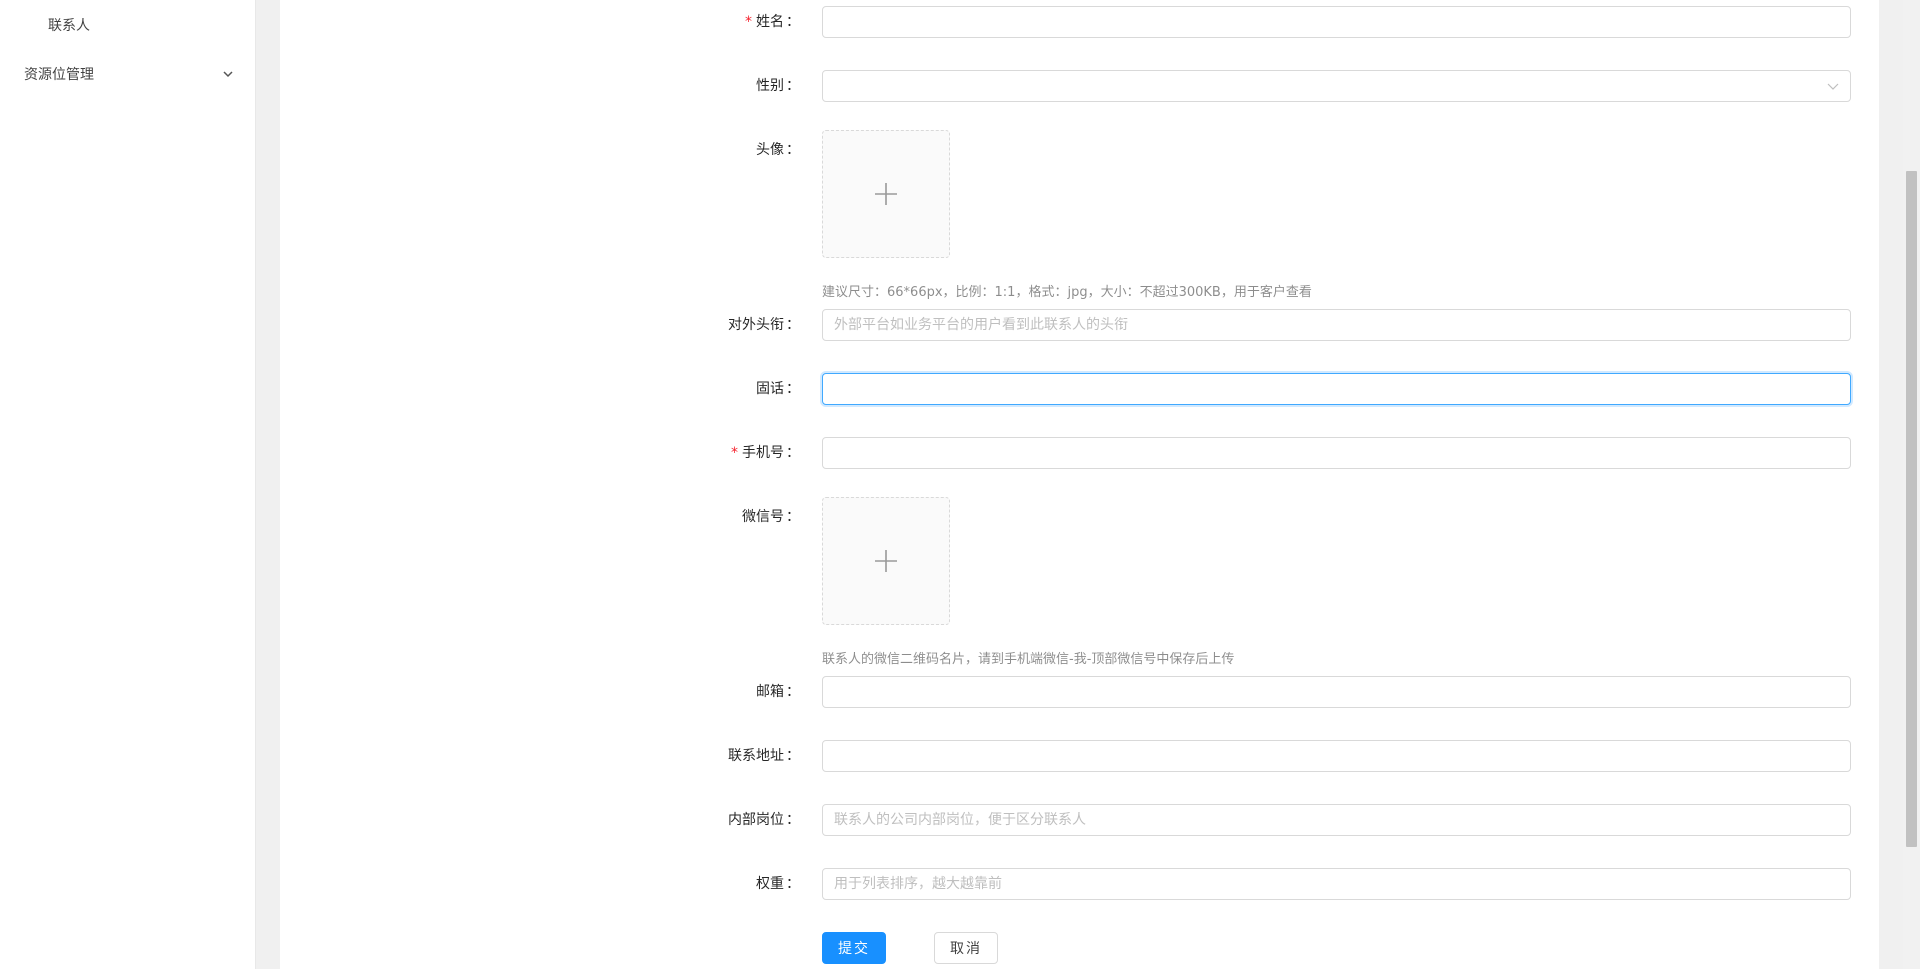 The height and width of the screenshot is (969, 1920). What do you see at coordinates (1028, 659) in the screenshot?
I see `wechat-hint: 联系人的微信二维码名片，请到手机端微信-我-顶部微信号中保存后上传` at bounding box center [1028, 659].